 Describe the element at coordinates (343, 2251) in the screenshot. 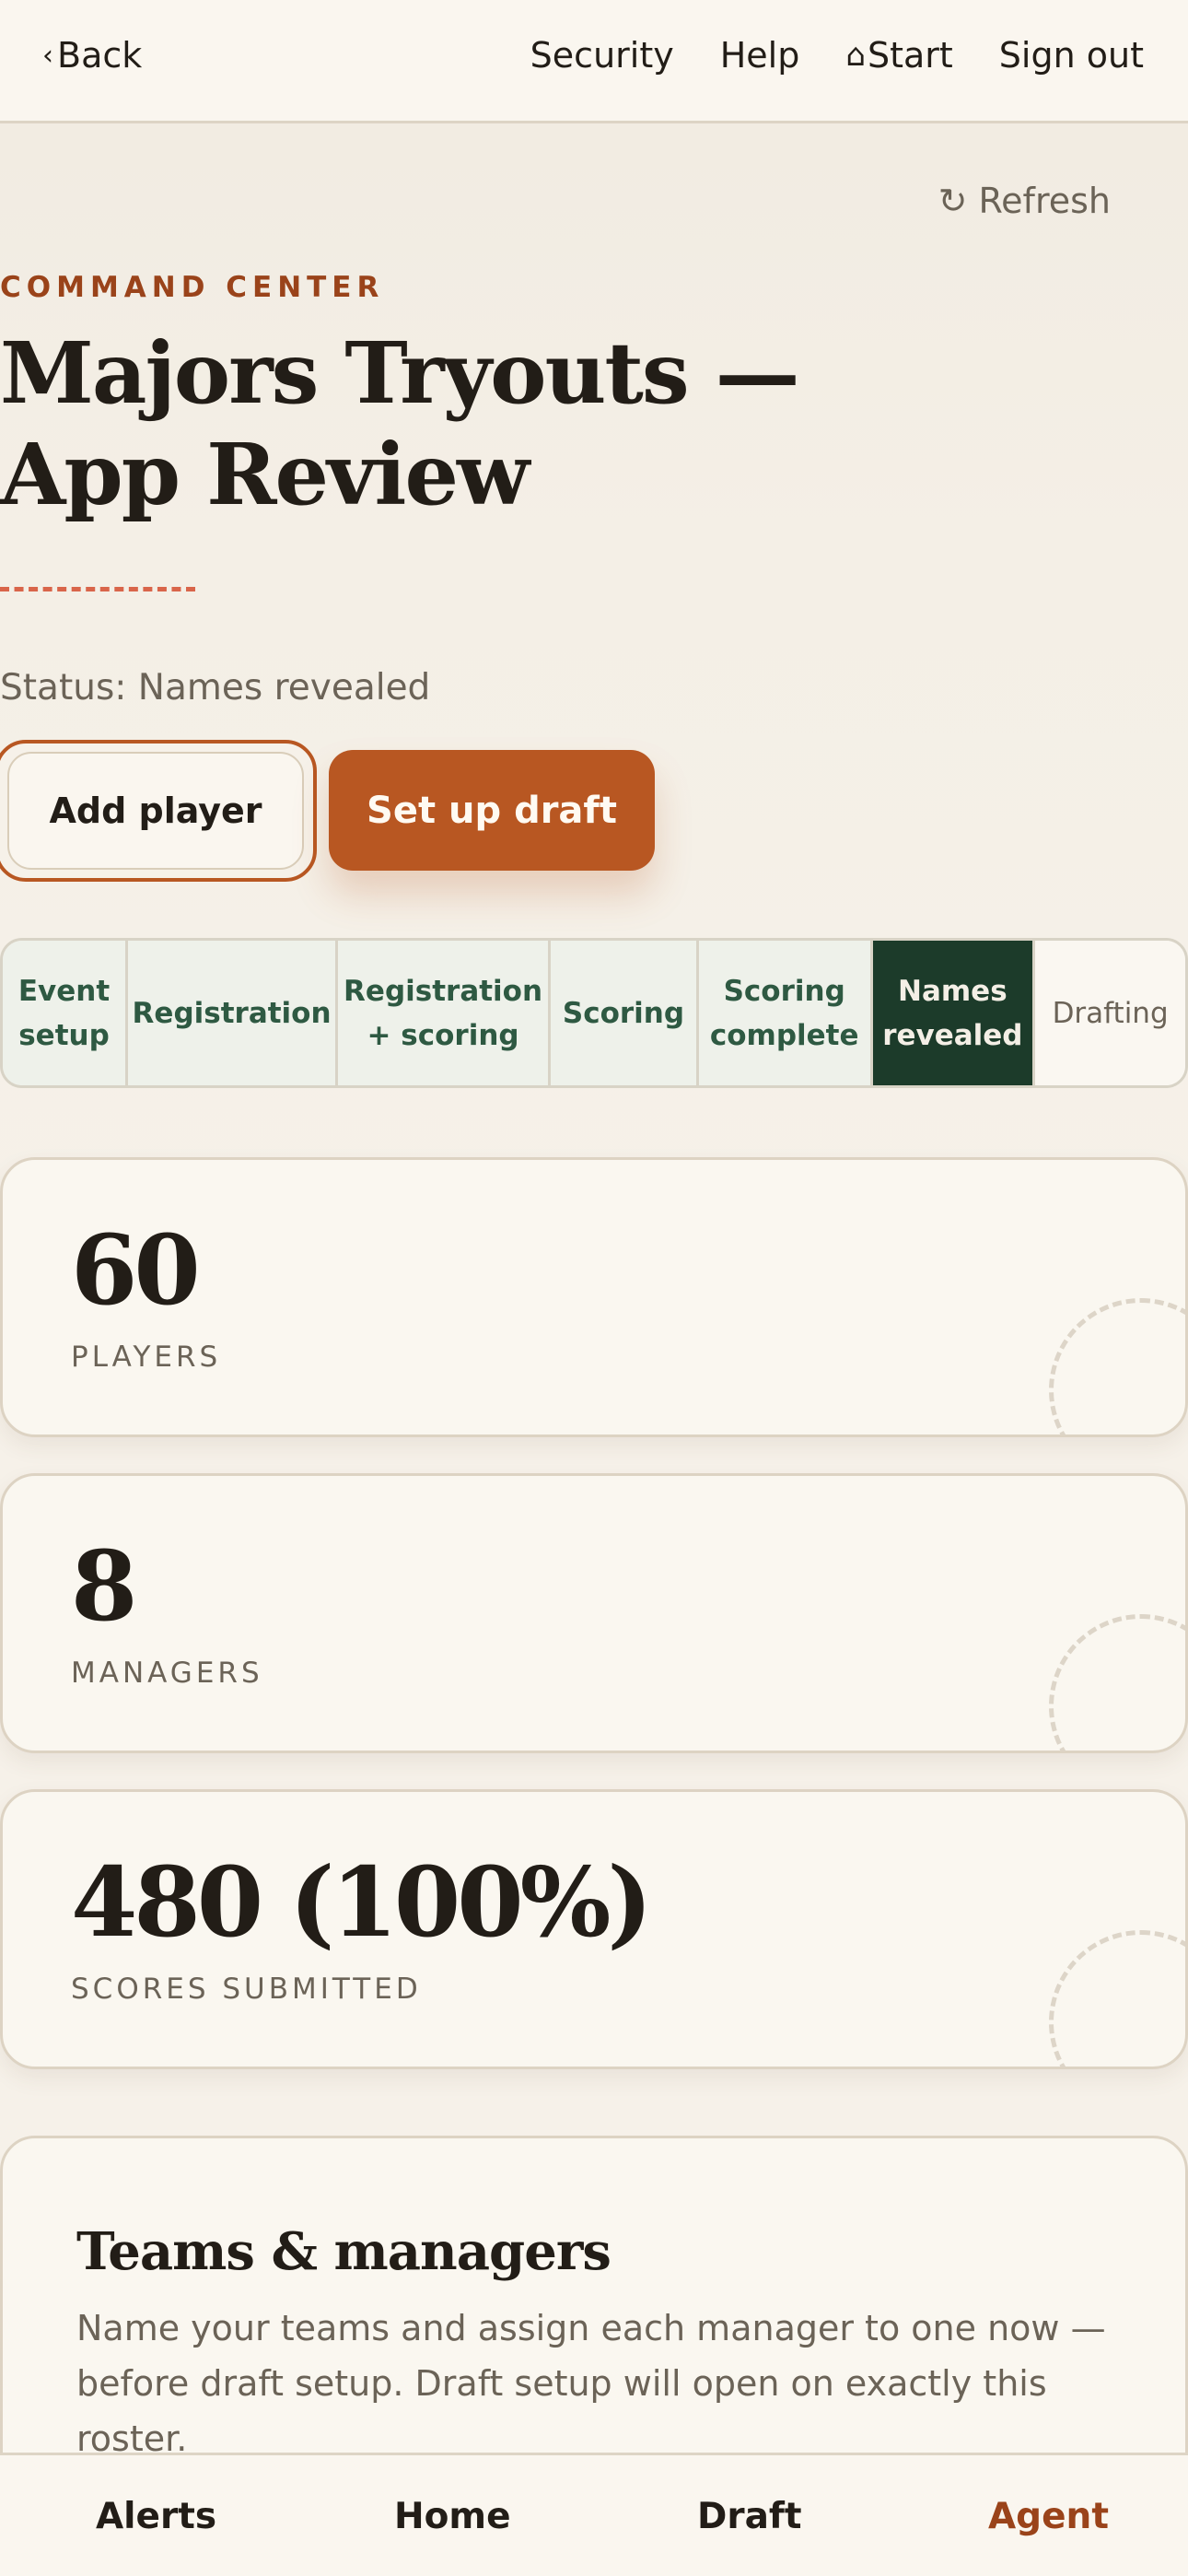

I see `teams-card-title: Teams & managers` at that location.